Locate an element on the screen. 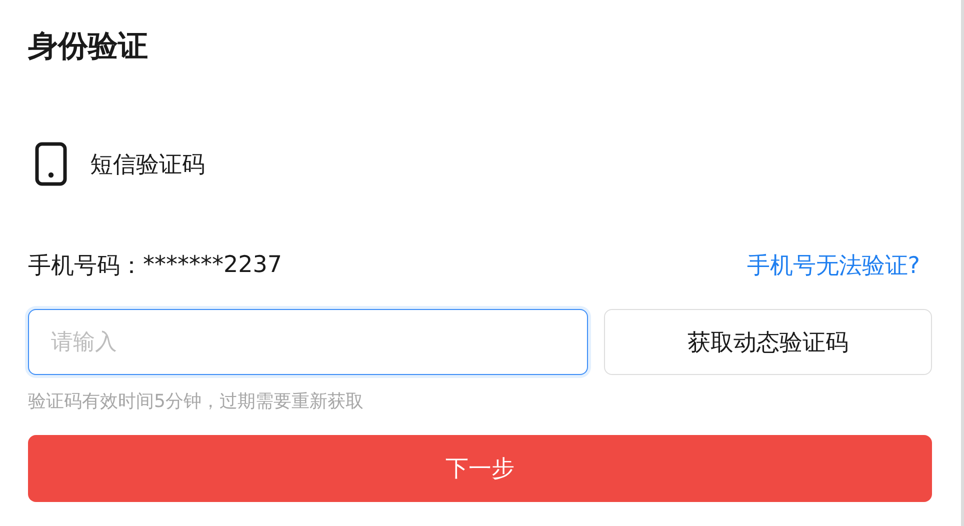 Image resolution: width=964 pixels, height=526 pixels. hint-text: 验证码有效时间5分钟，过期需要重新获取 is located at coordinates (196, 401).